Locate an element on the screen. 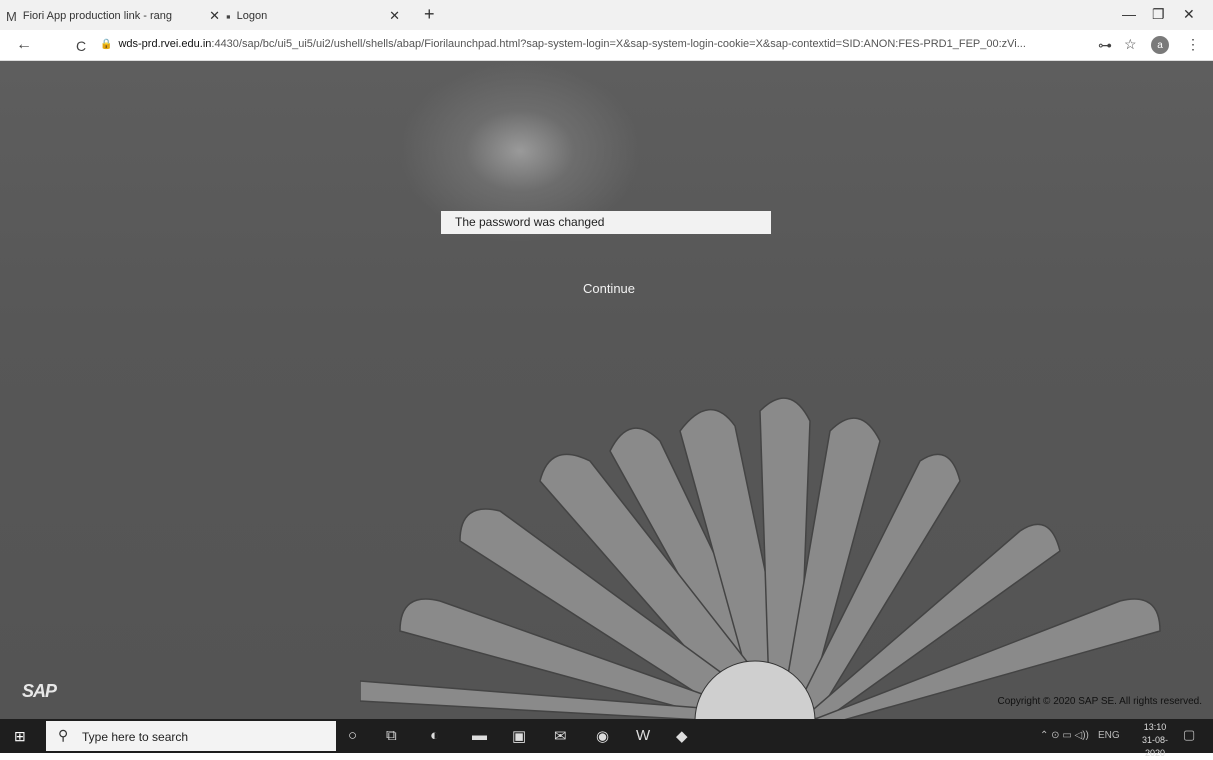  tab-title: Fiori App production link - rang is located at coordinates (97, 16).